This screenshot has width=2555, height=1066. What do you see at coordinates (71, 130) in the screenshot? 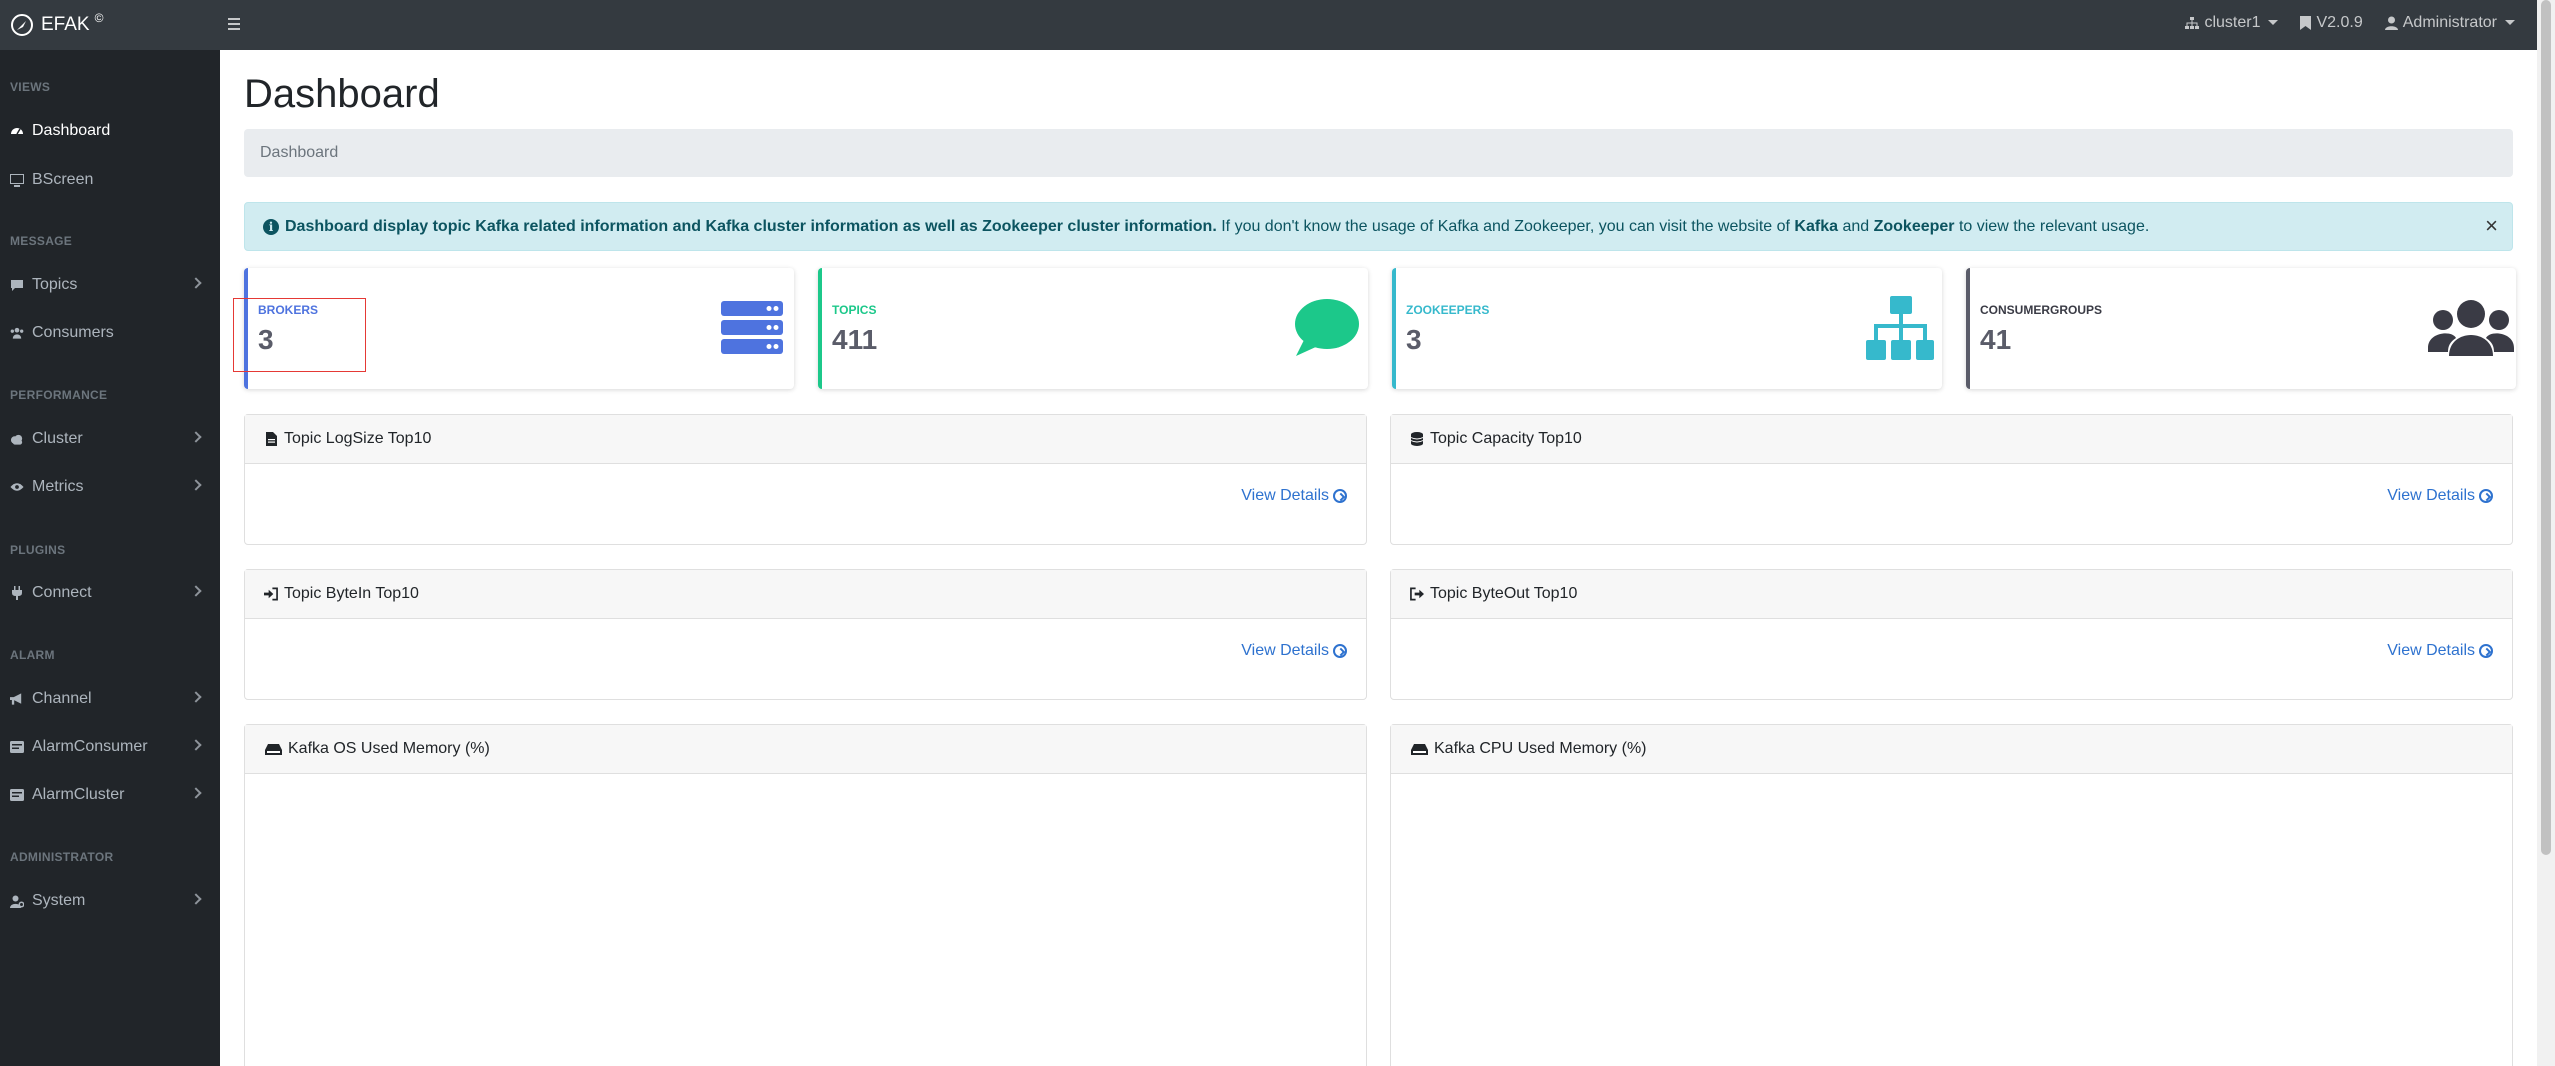
I see `sidebar-item-label: Dashboard` at bounding box center [71, 130].